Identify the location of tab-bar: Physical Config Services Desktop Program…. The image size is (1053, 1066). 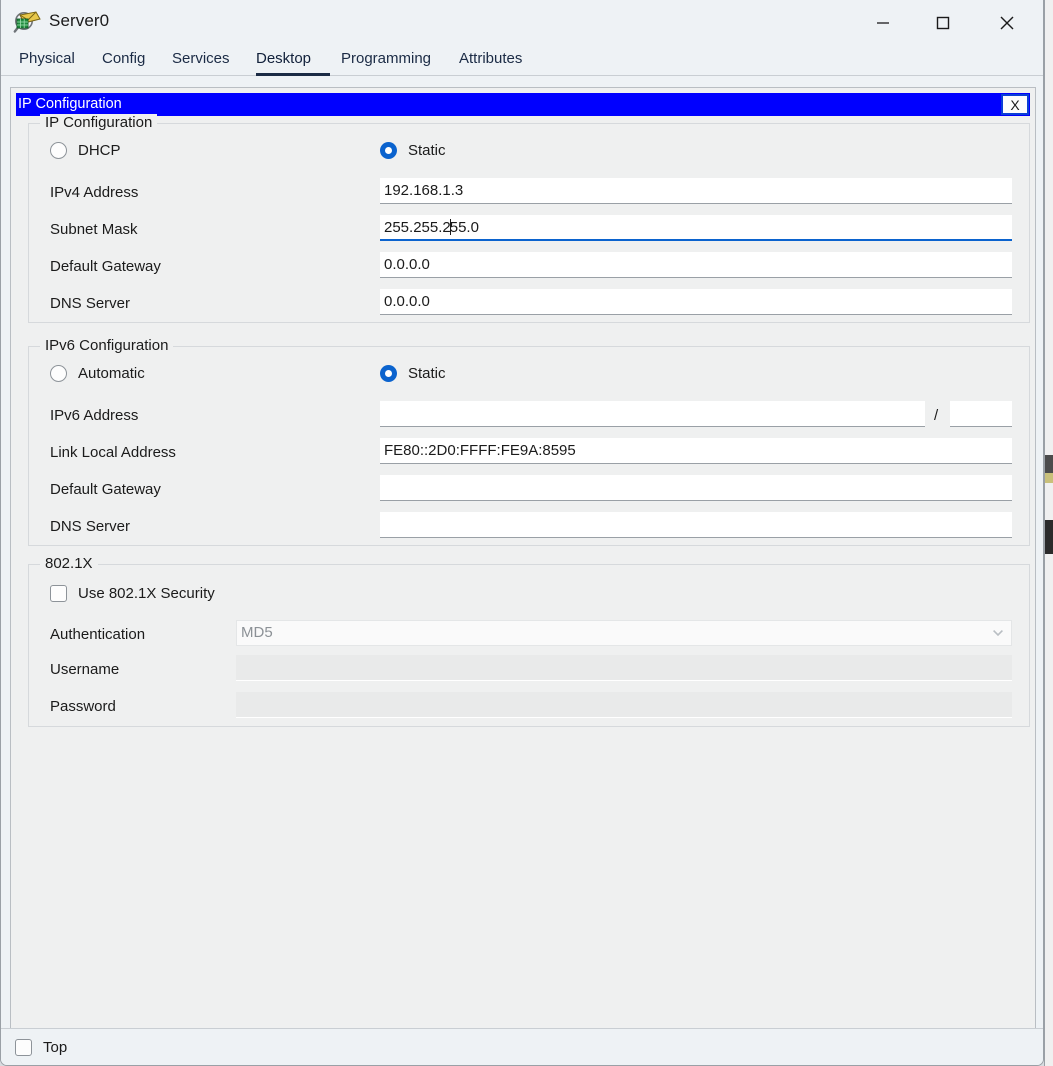
(522, 60).